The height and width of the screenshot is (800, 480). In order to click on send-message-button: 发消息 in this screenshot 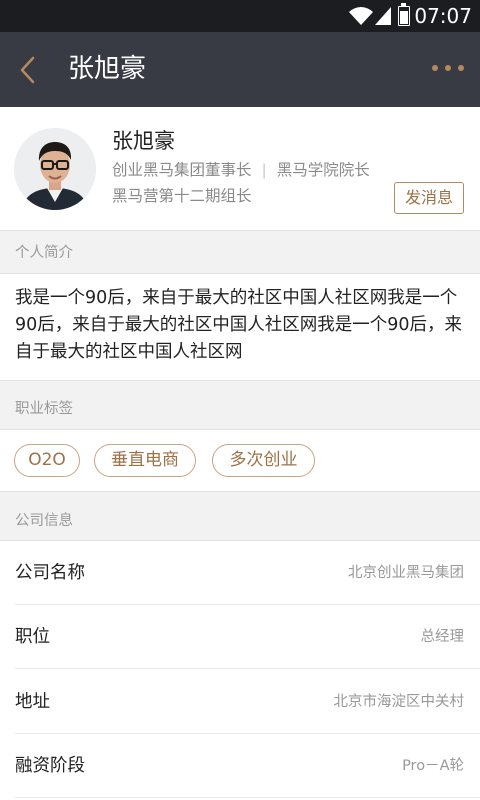, I will do `click(429, 198)`.